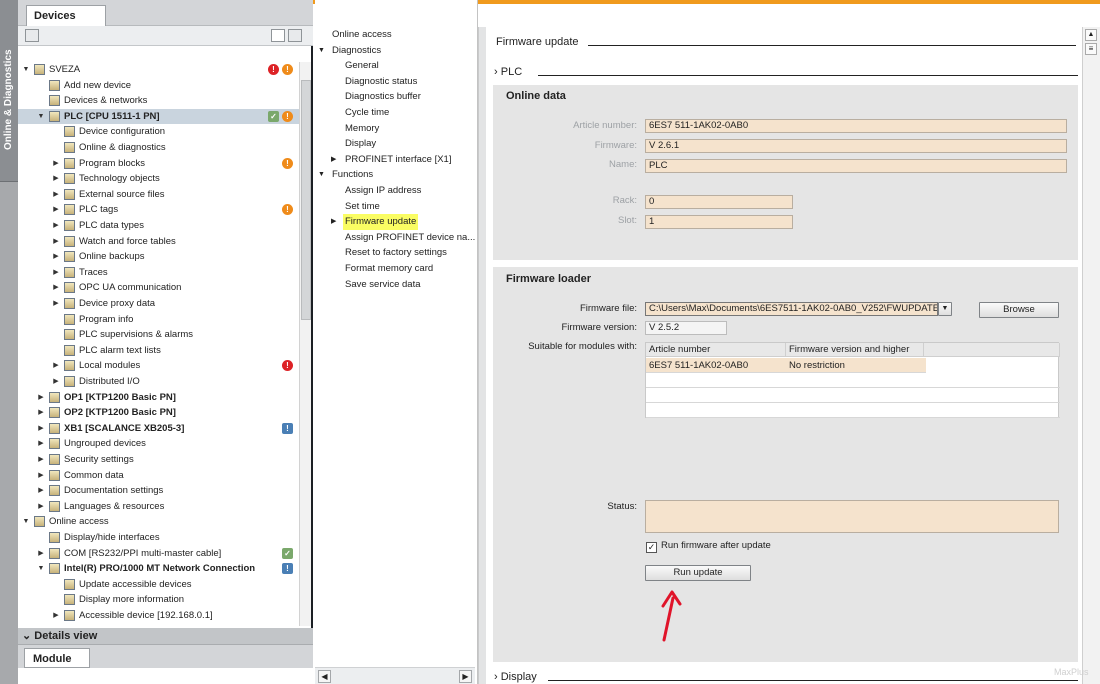 Image resolution: width=1100 pixels, height=684 pixels. Describe the element at coordinates (158, 320) in the screenshot. I see `tree-item: Program info` at that location.